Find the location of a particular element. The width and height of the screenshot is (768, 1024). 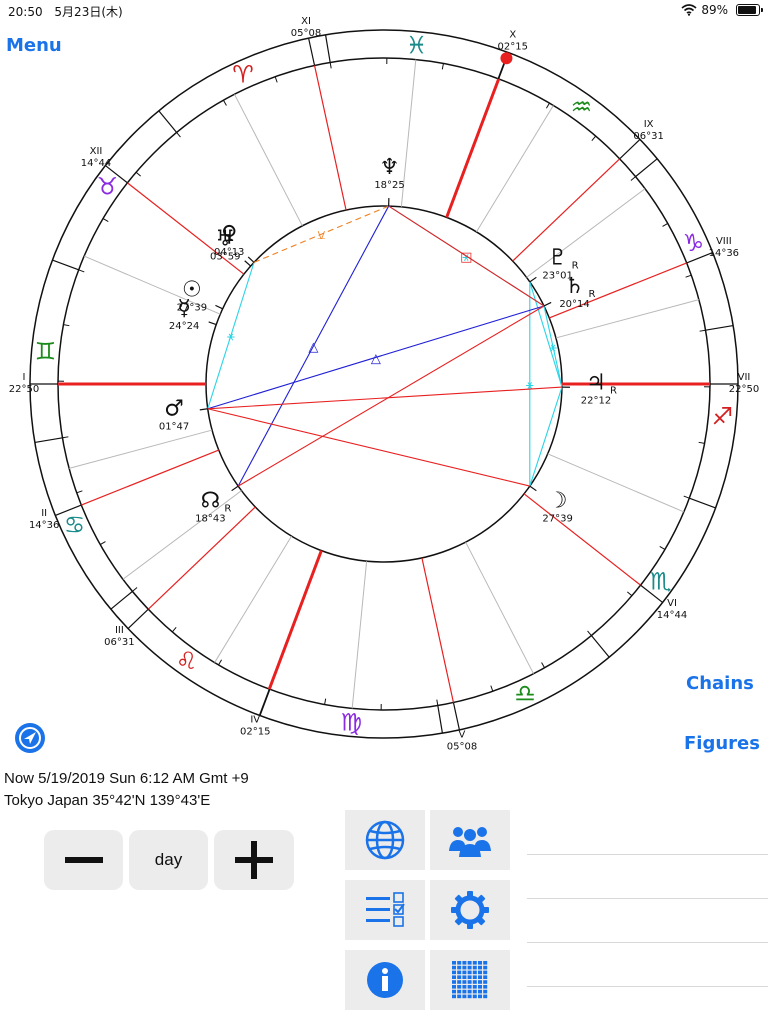

house-number: VII is located at coordinates (744, 377).